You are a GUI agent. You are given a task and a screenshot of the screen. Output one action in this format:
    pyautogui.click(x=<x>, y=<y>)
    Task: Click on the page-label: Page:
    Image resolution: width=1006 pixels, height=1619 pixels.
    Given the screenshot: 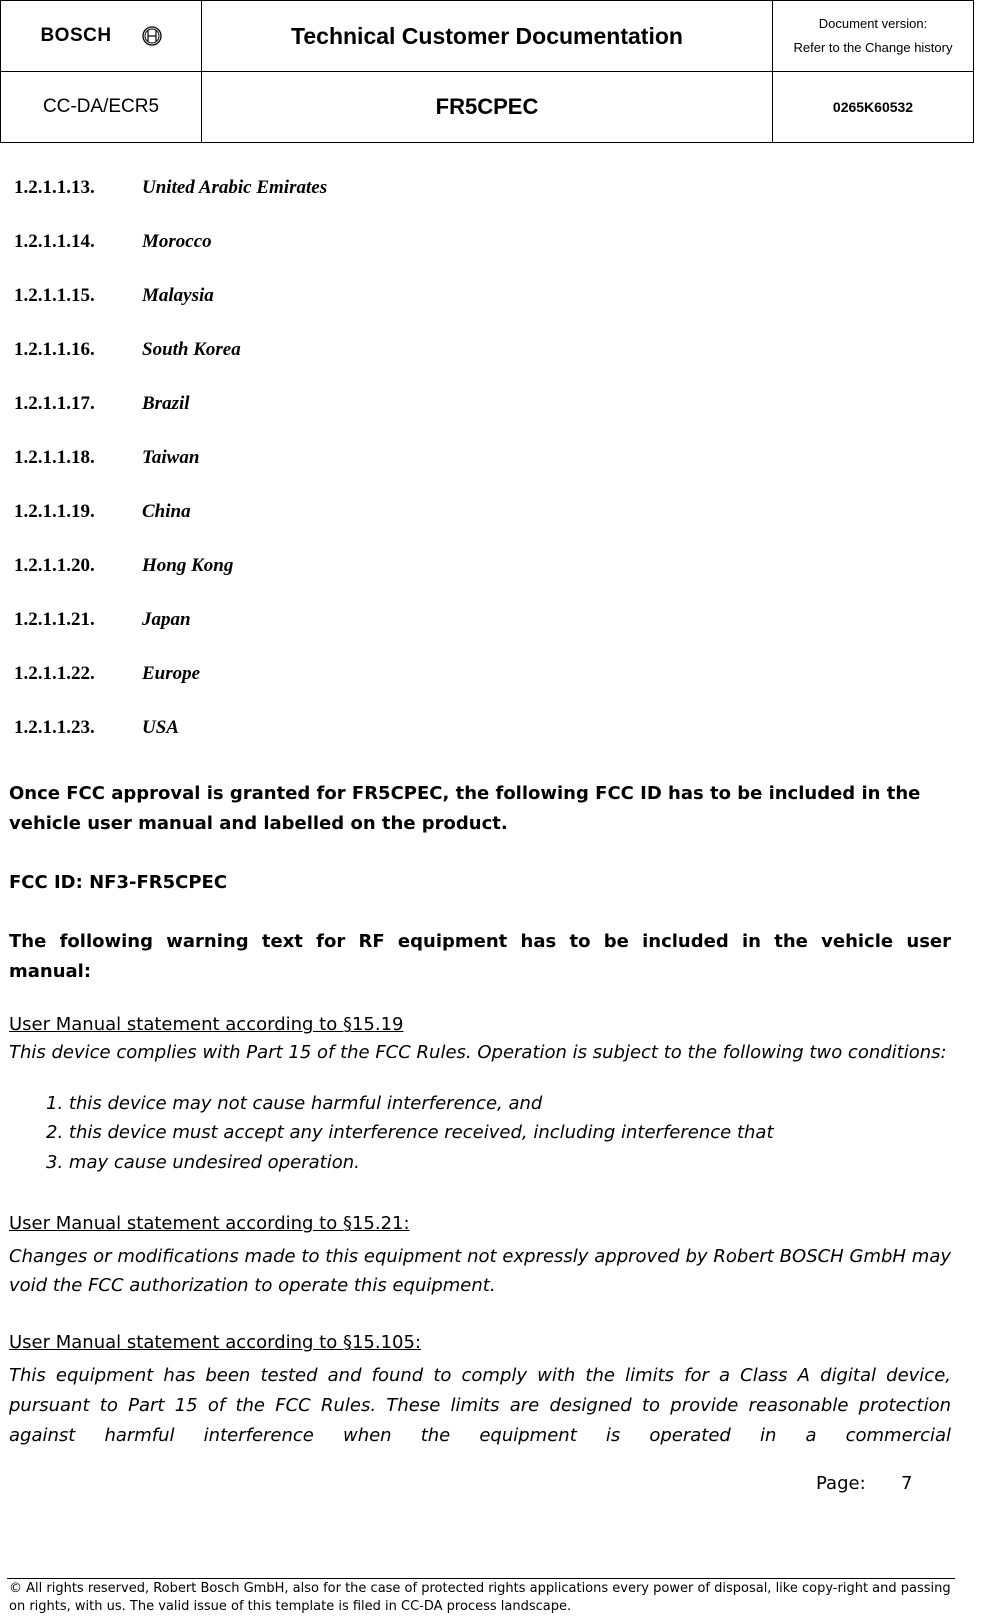 What is the action you would take?
    pyautogui.click(x=841, y=1483)
    